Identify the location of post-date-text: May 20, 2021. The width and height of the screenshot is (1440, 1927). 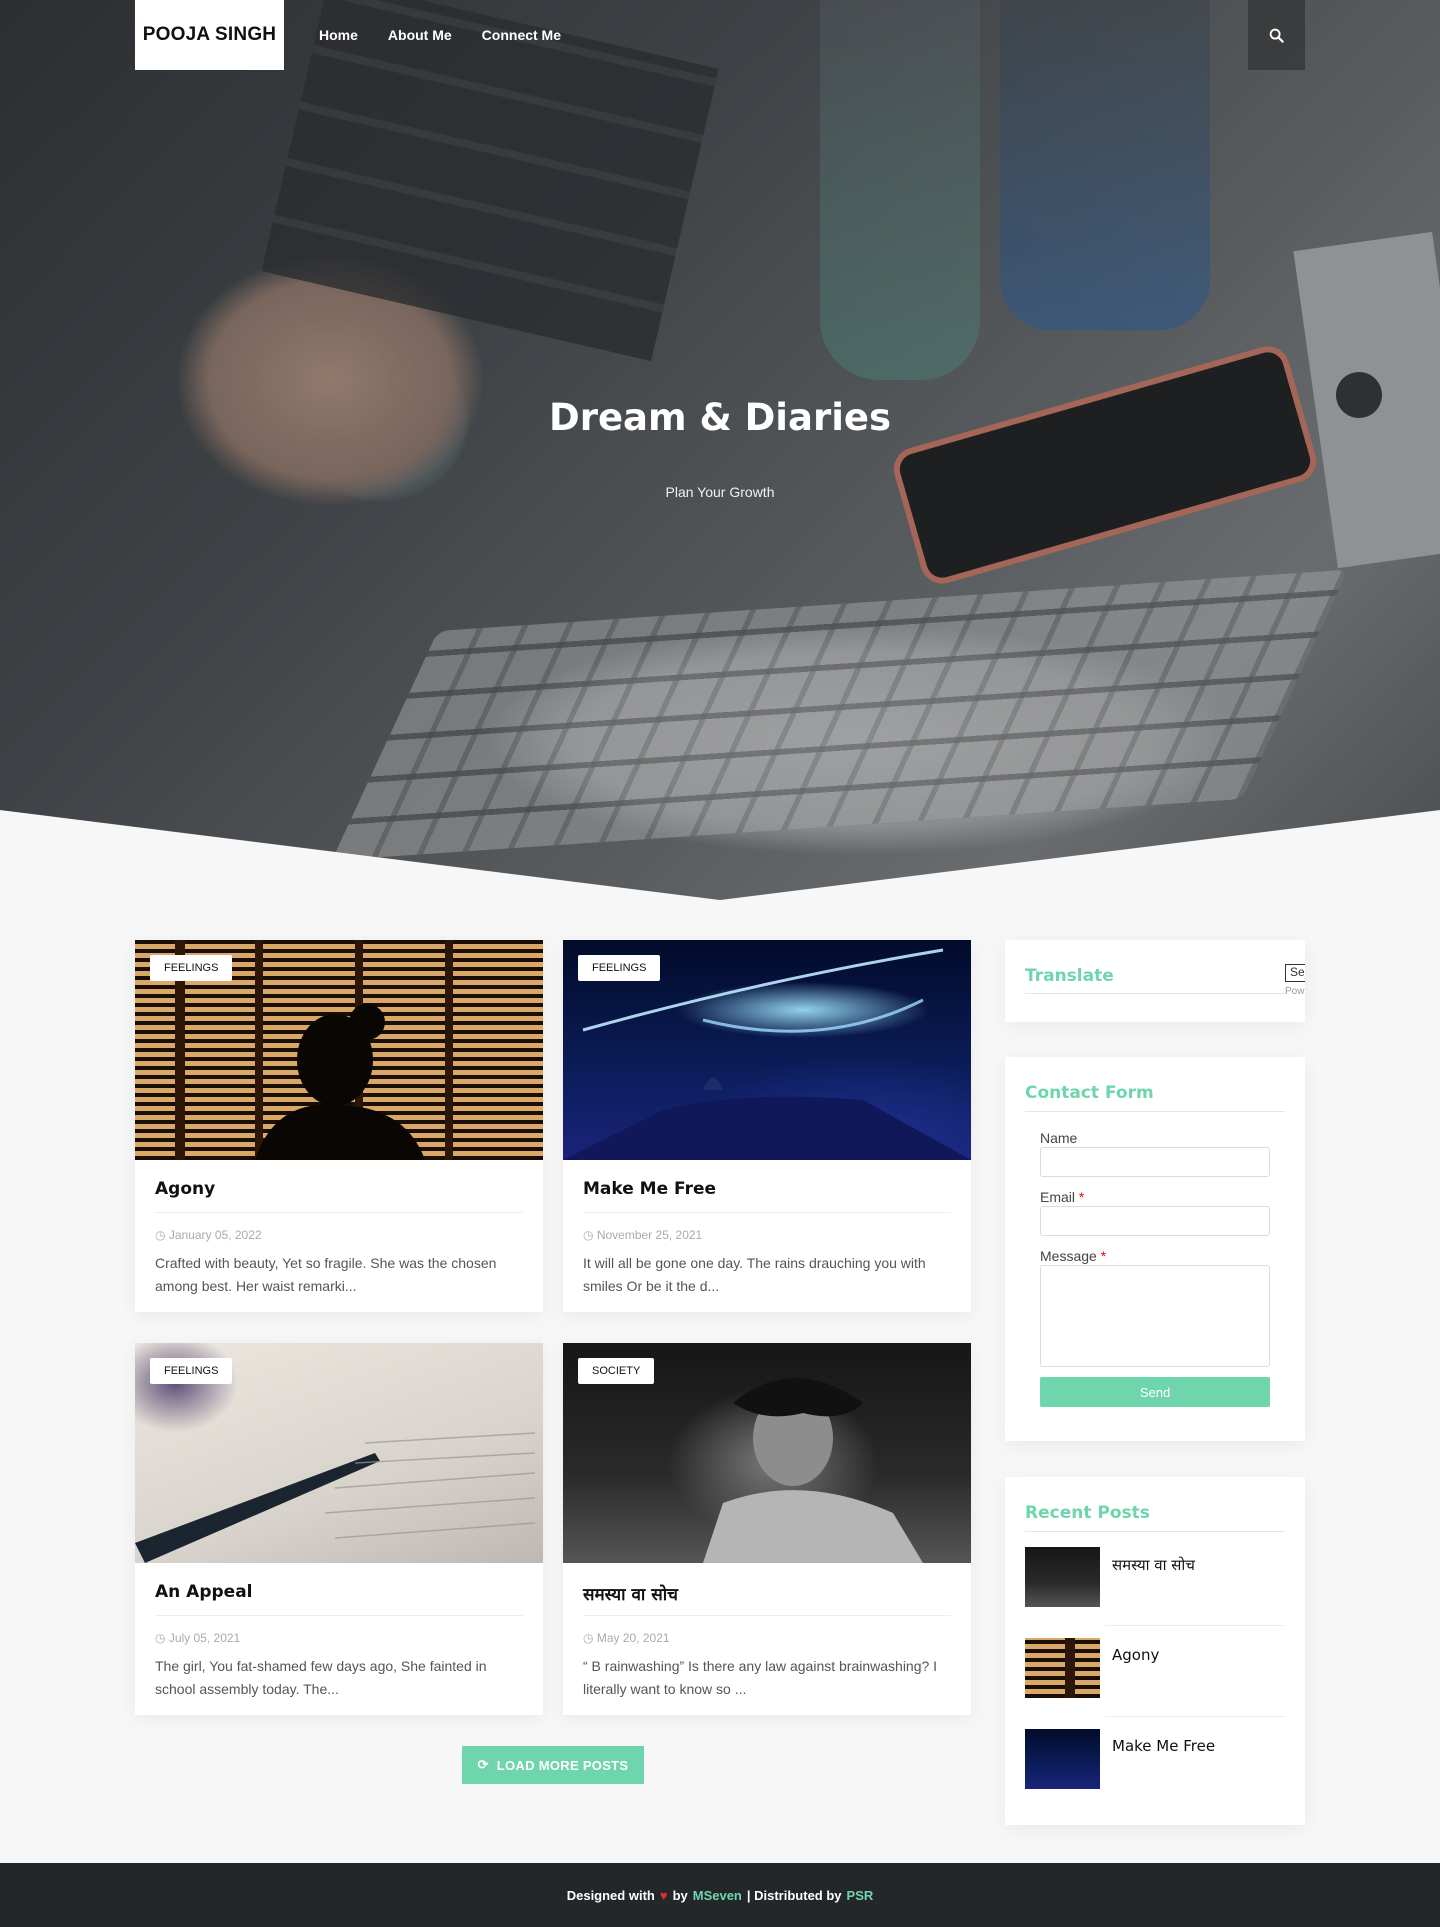
(633, 1638).